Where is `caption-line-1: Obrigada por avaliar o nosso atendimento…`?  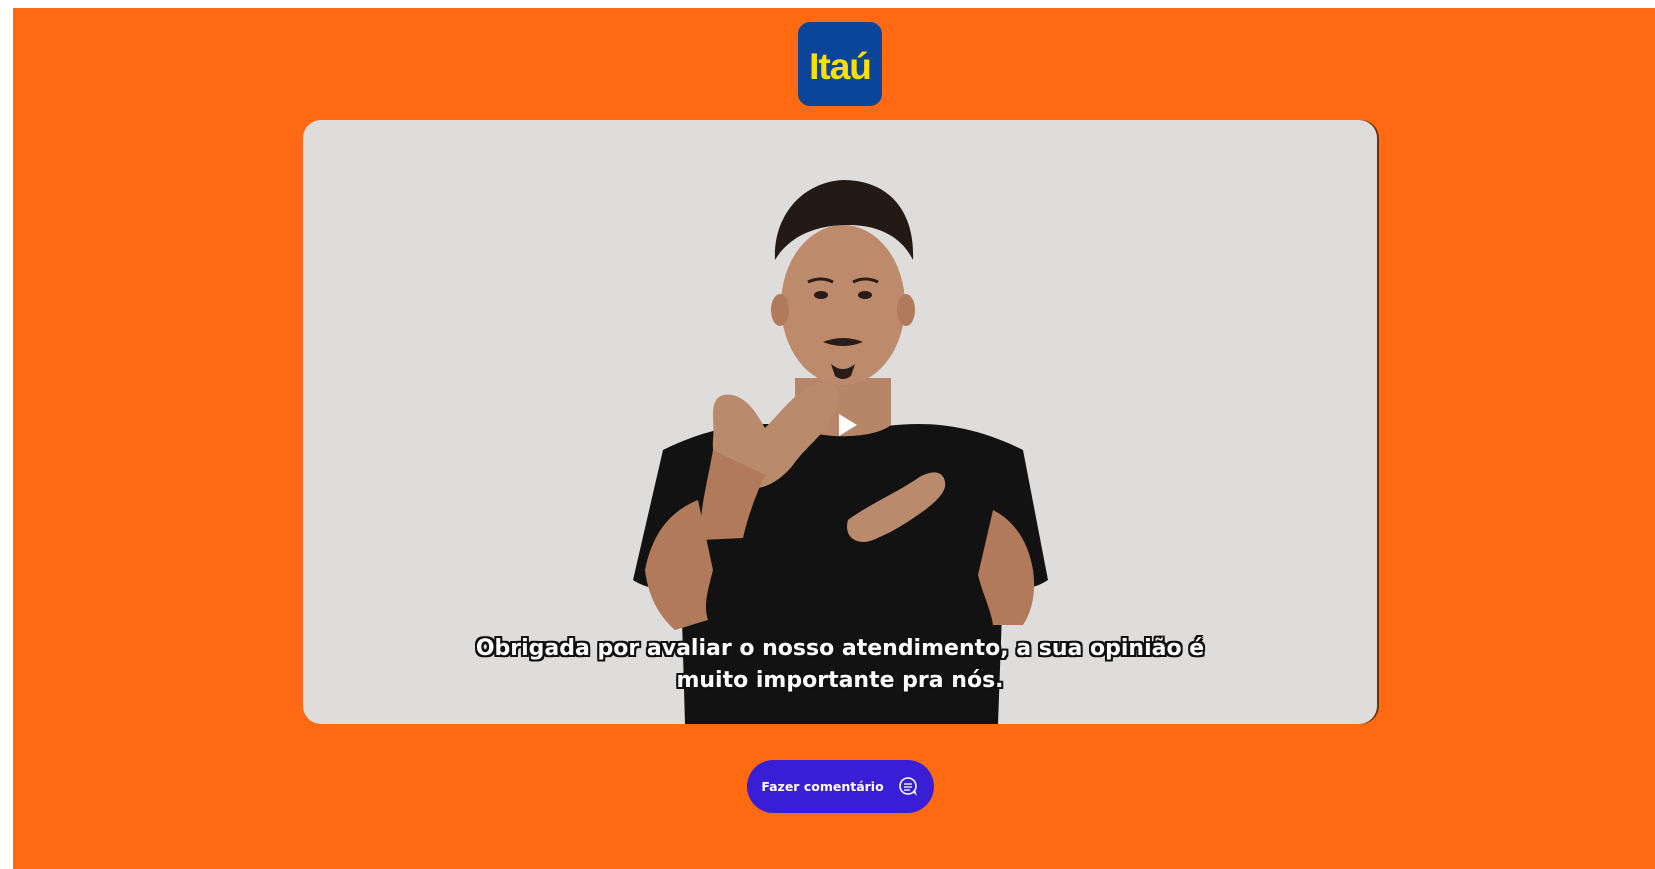
caption-line-1: Obrigada por avaliar o nosso atendimento… is located at coordinates (840, 648).